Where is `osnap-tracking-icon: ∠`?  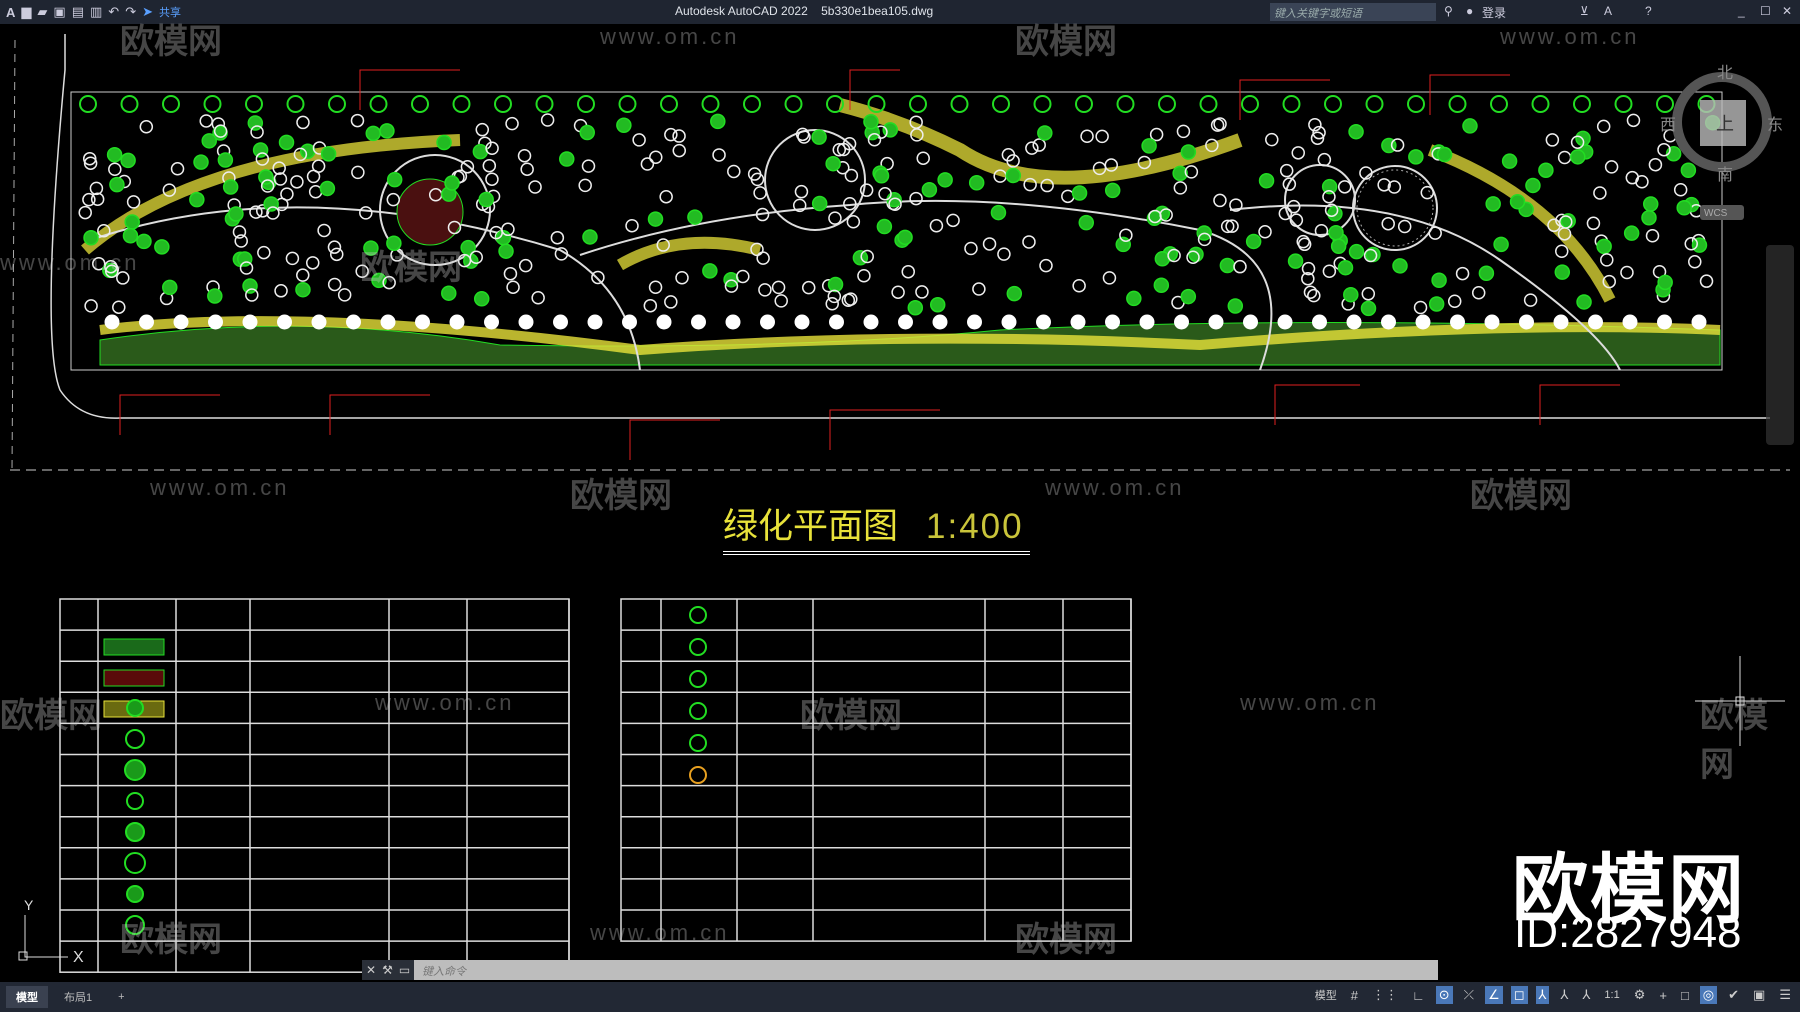
osnap-tracking-icon: ∠ is located at coordinates (1494, 995).